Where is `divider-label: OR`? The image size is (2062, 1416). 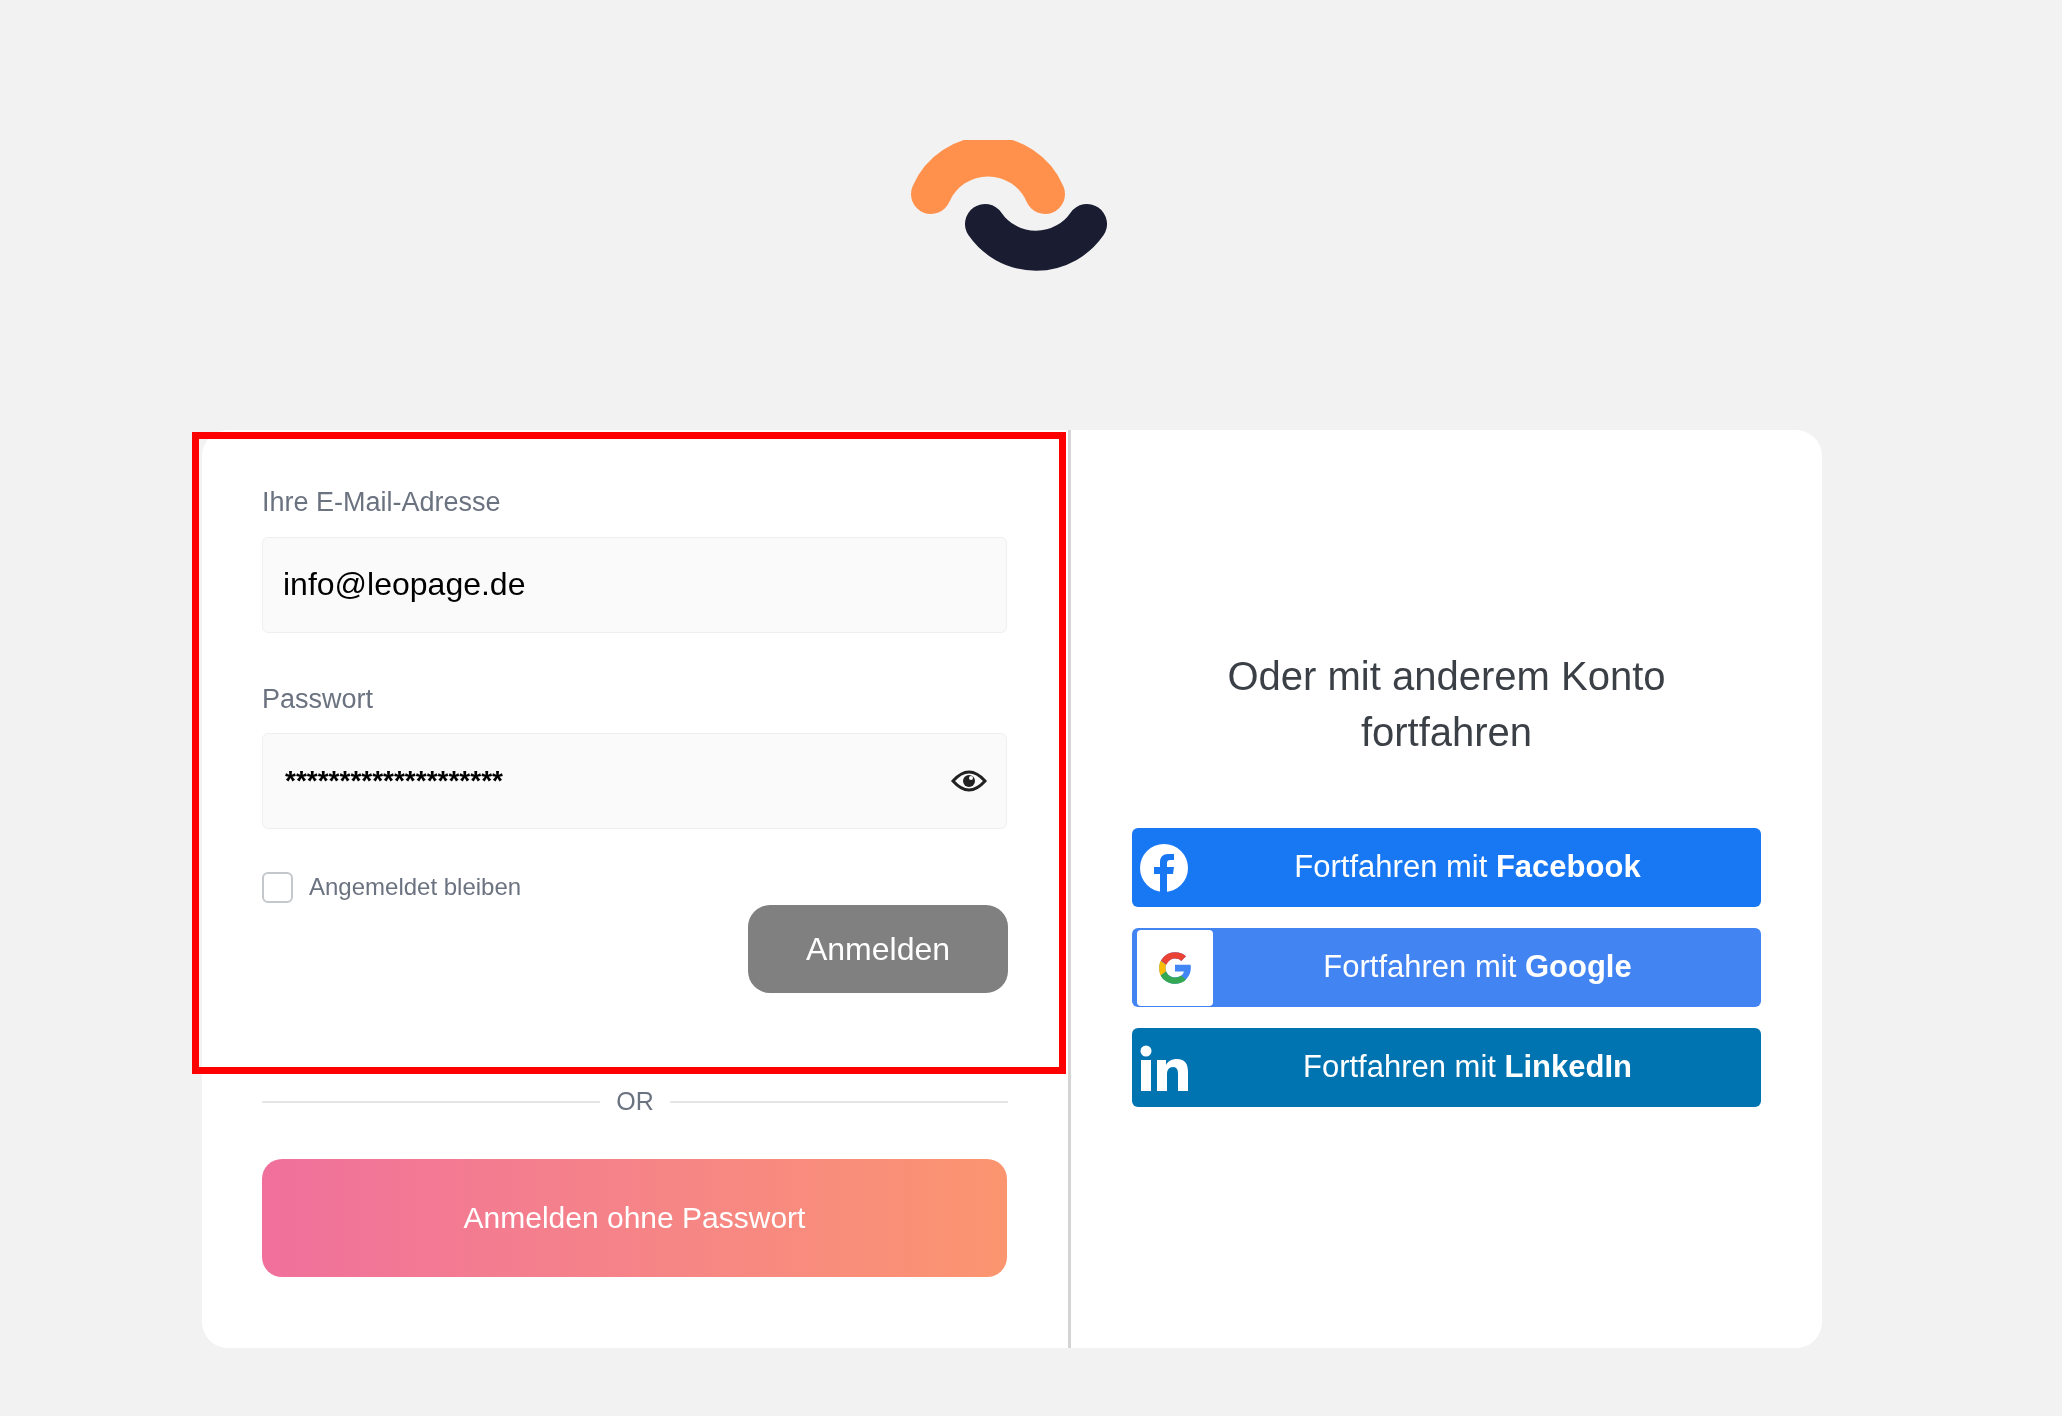 divider-label: OR is located at coordinates (635, 1101).